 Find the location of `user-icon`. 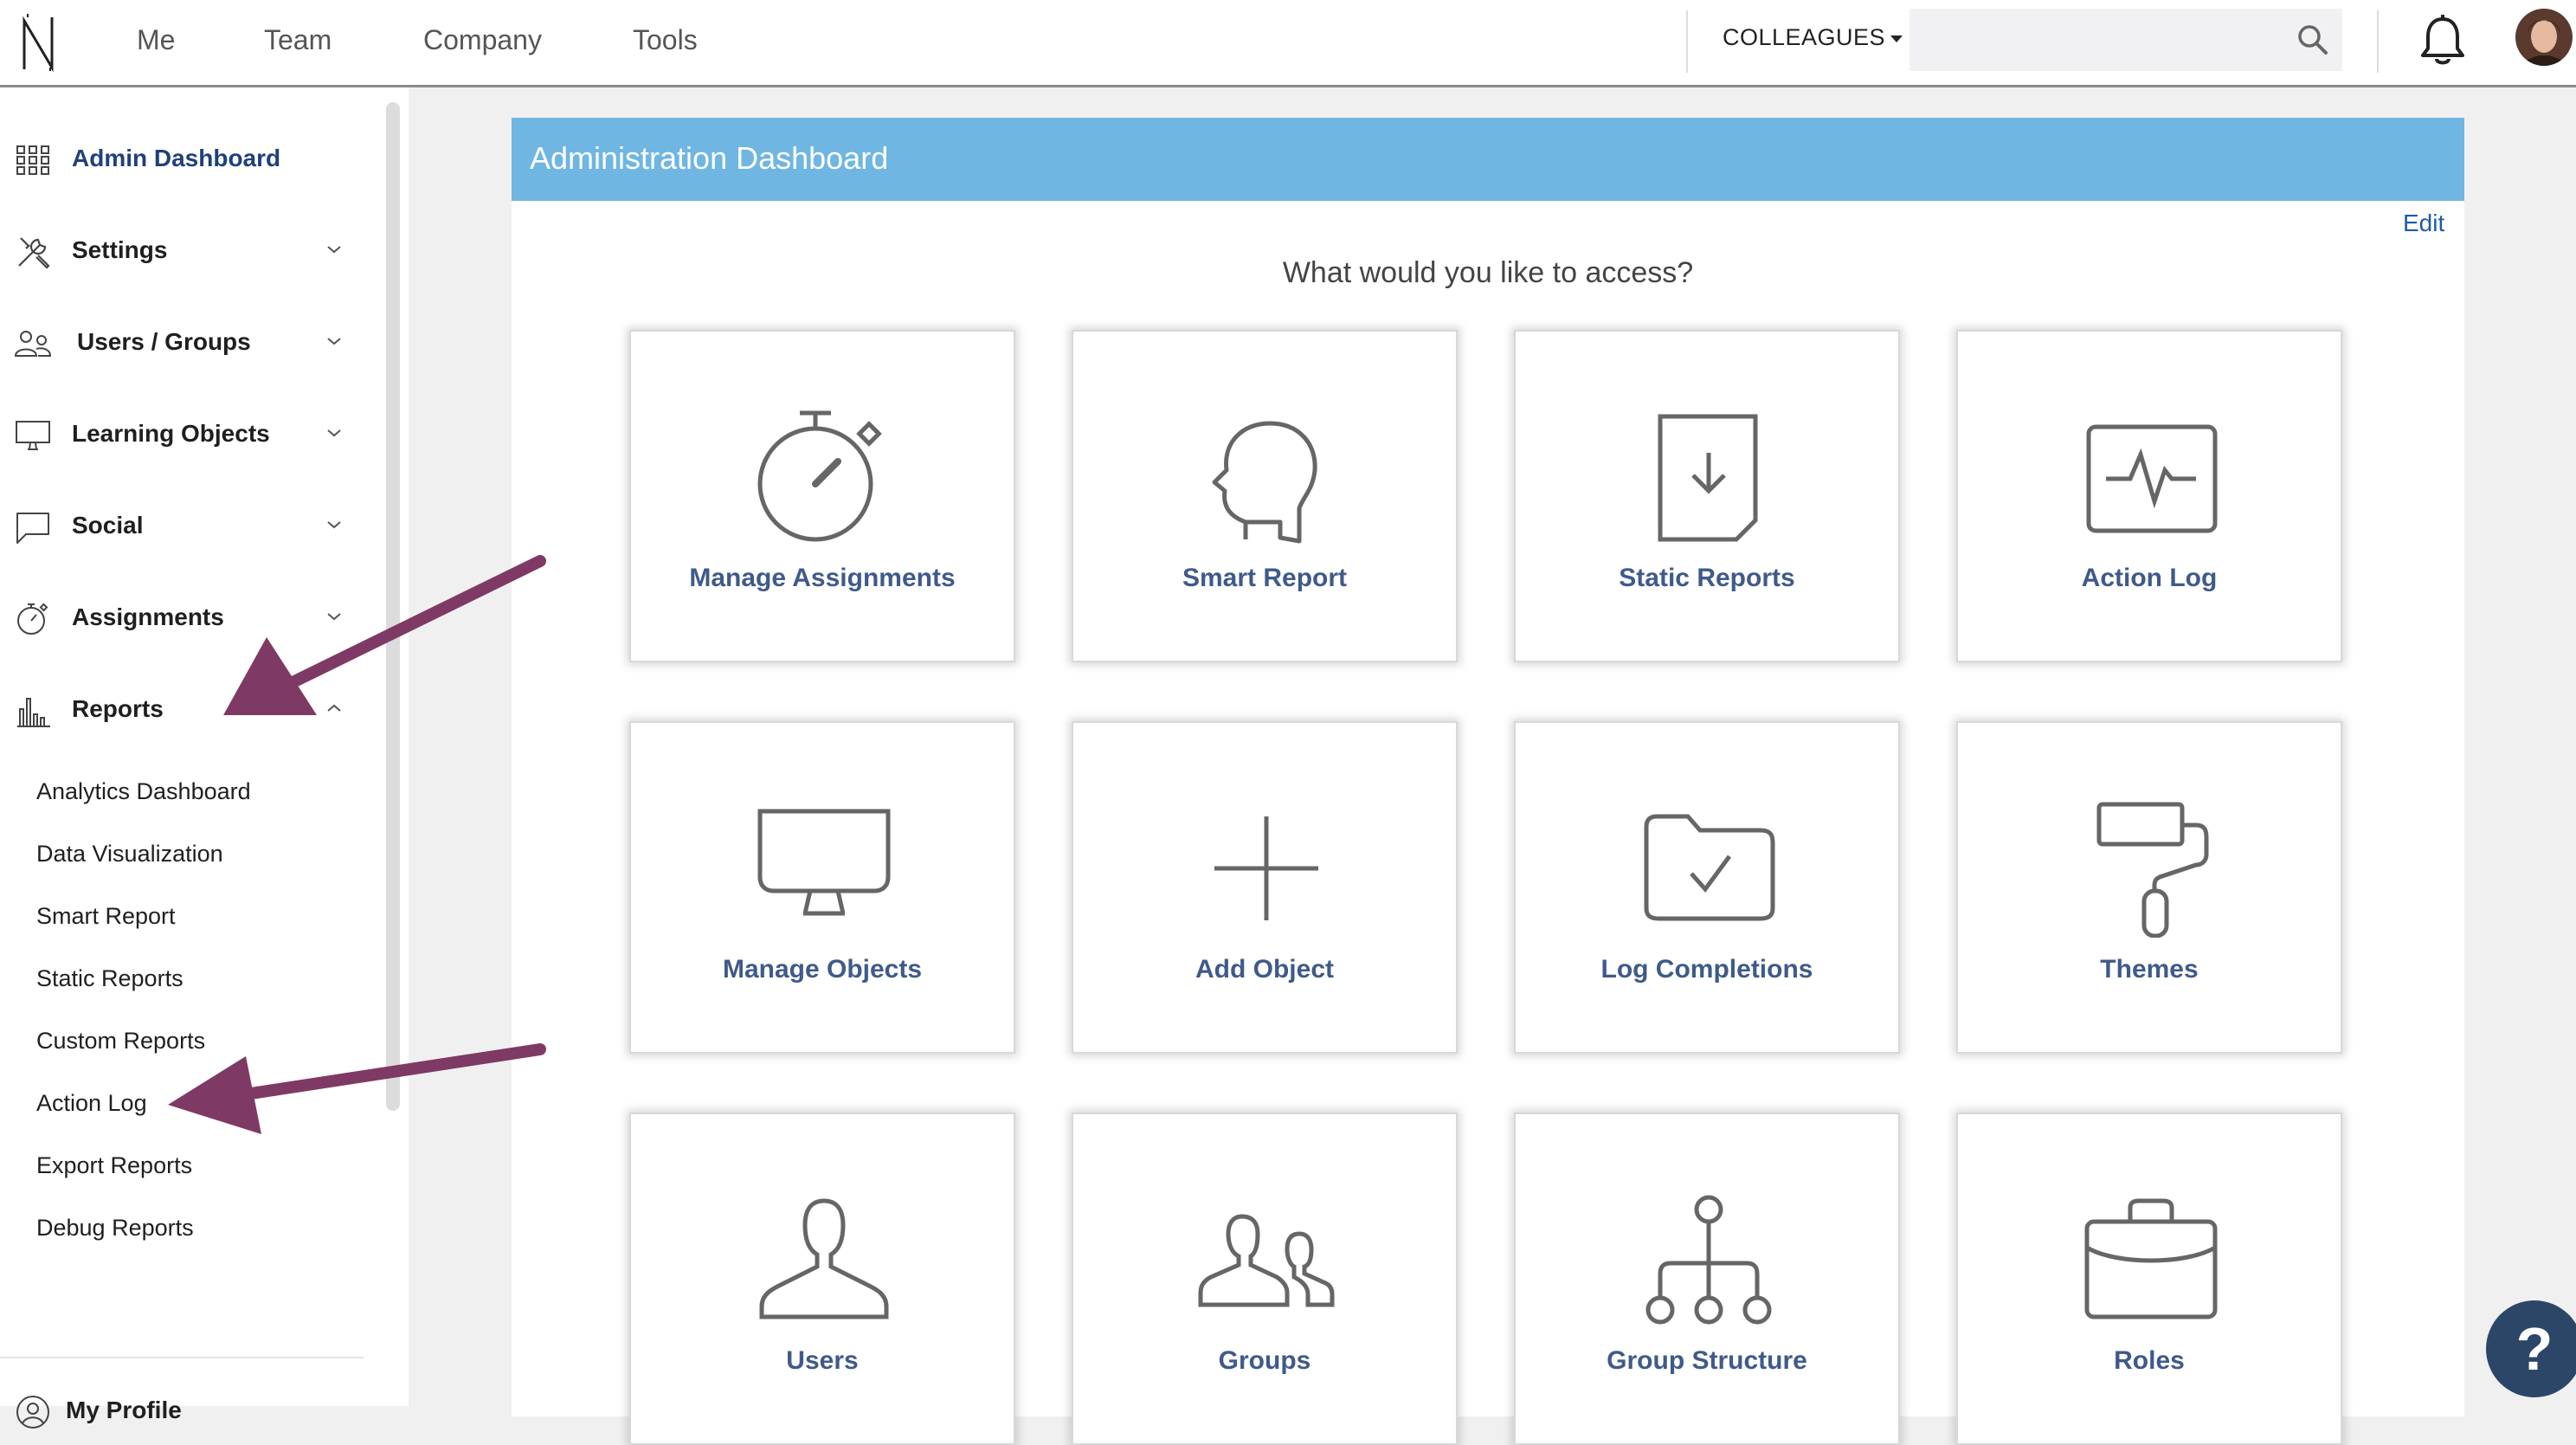

user-icon is located at coordinates (824, 1258).